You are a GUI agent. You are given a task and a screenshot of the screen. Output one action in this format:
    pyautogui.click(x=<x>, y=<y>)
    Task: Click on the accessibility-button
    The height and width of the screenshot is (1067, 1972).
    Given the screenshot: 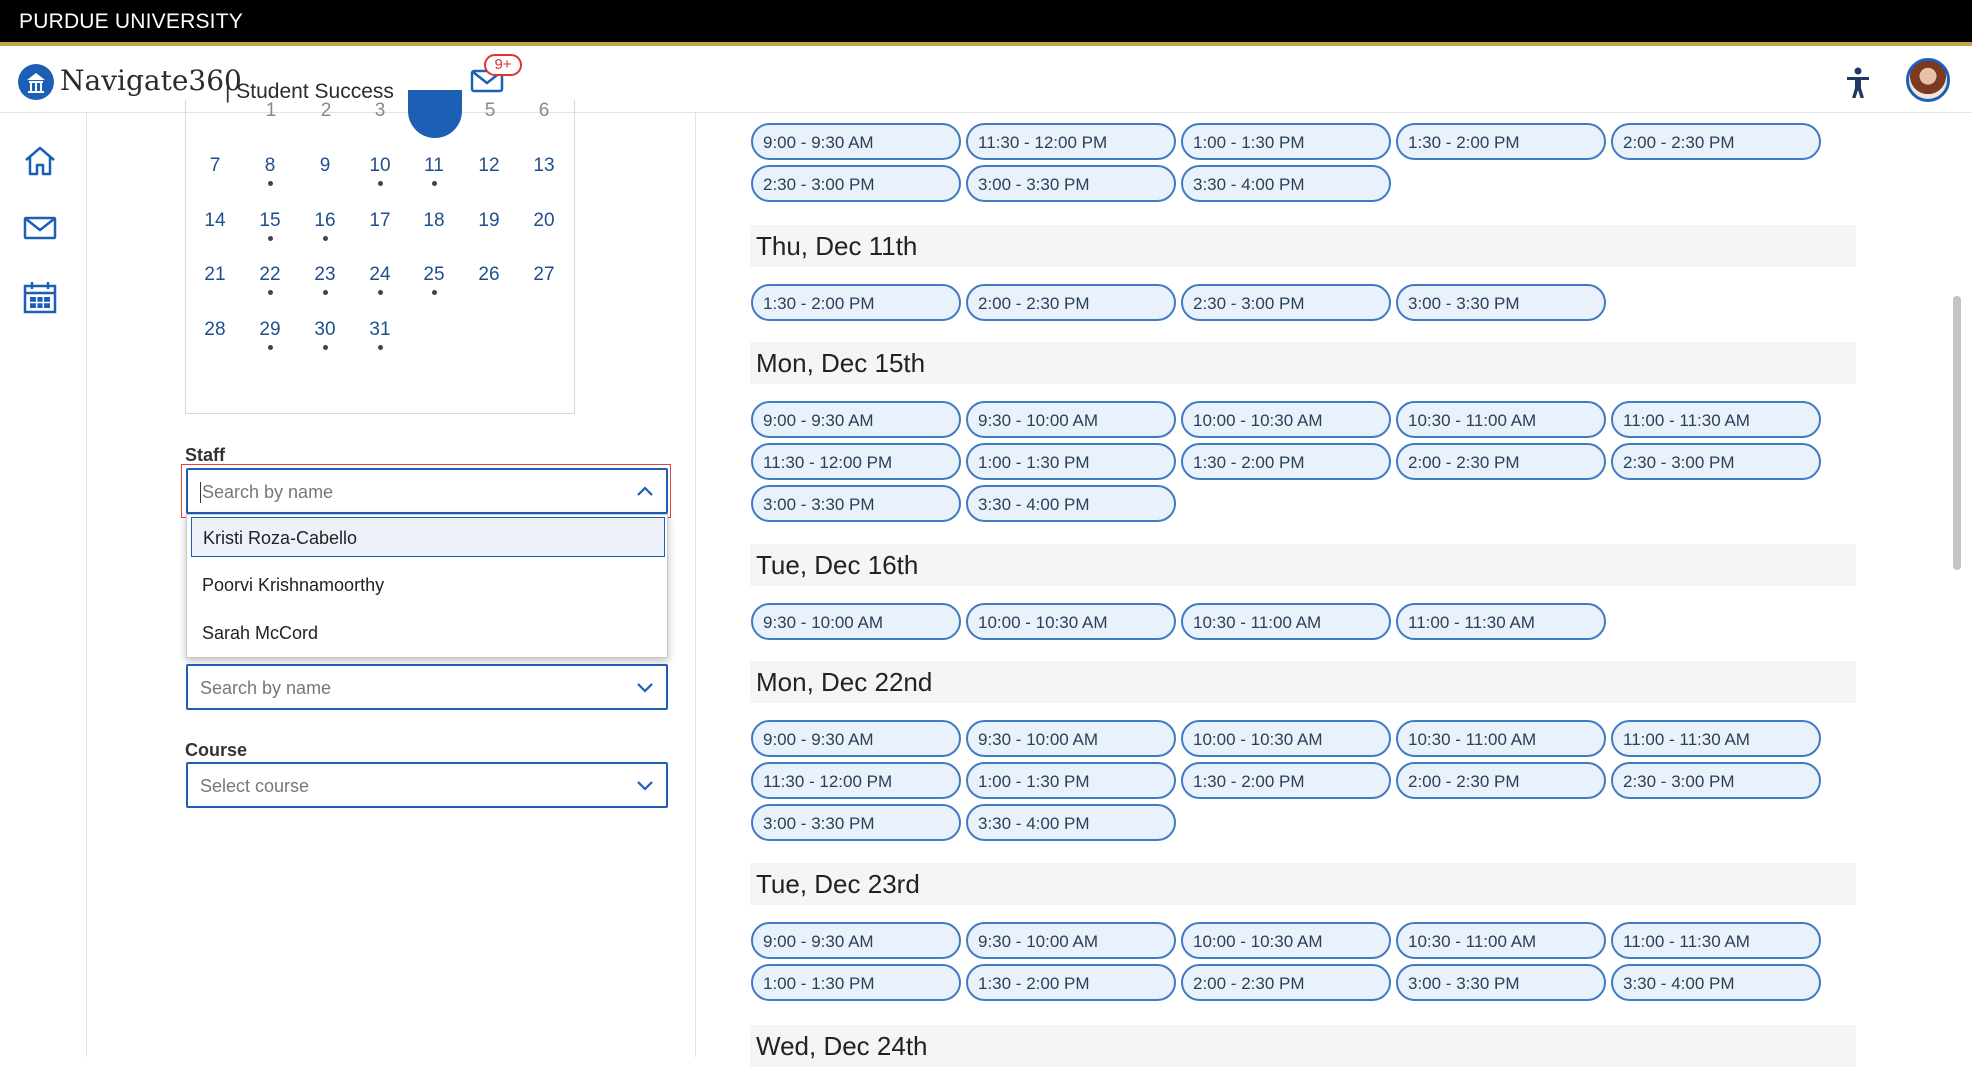 What is the action you would take?
    pyautogui.click(x=1858, y=83)
    